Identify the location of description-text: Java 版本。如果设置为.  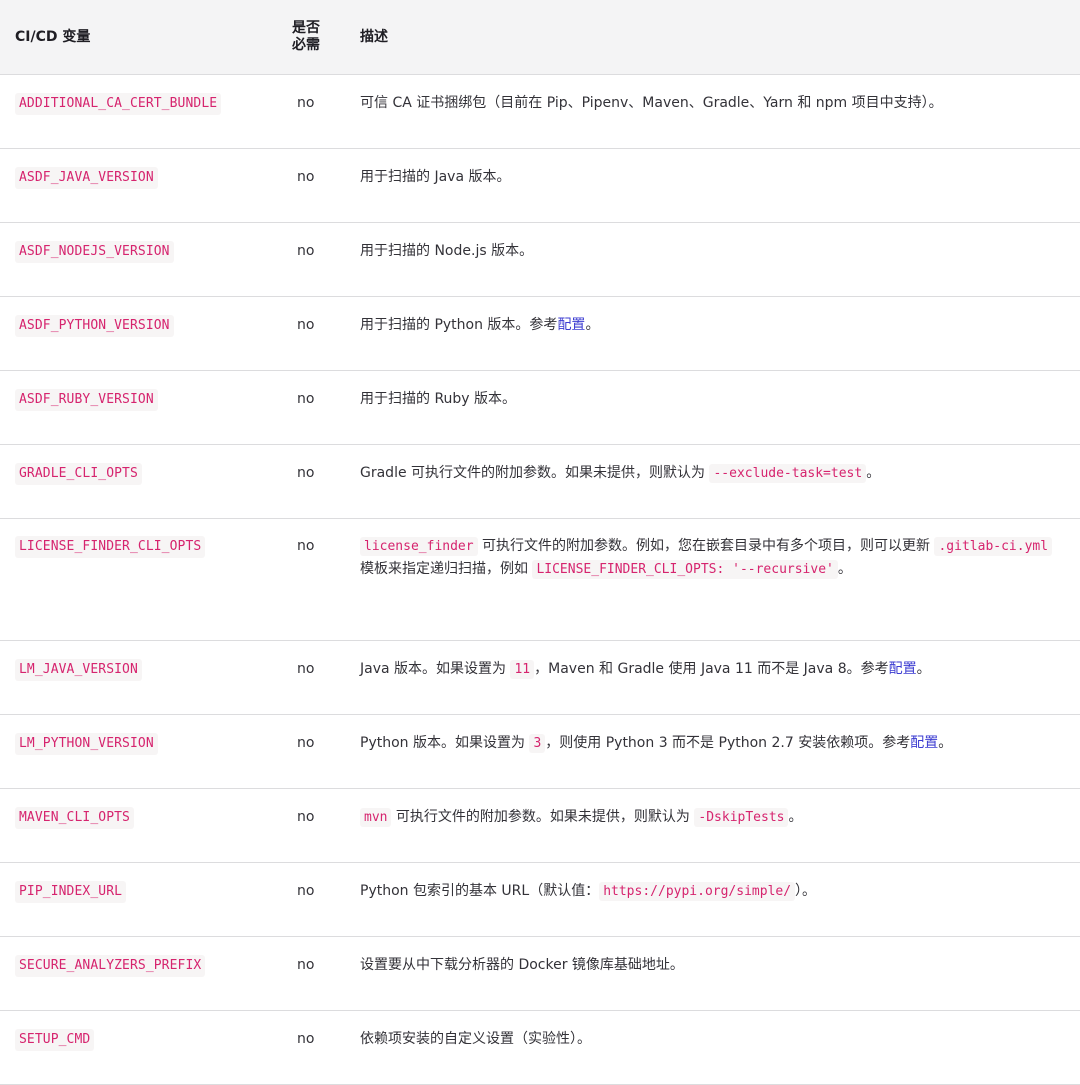
(435, 669).